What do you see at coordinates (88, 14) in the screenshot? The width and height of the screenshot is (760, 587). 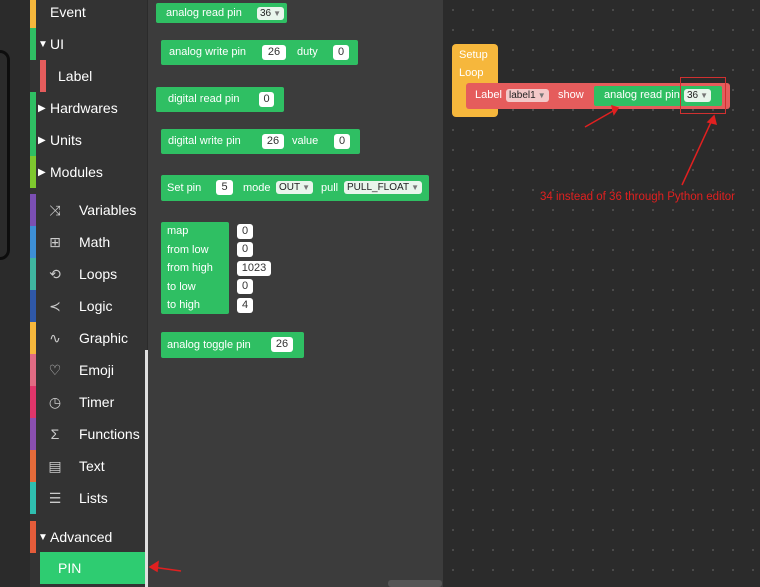 I see `sidebar-item-event: Event` at bounding box center [88, 14].